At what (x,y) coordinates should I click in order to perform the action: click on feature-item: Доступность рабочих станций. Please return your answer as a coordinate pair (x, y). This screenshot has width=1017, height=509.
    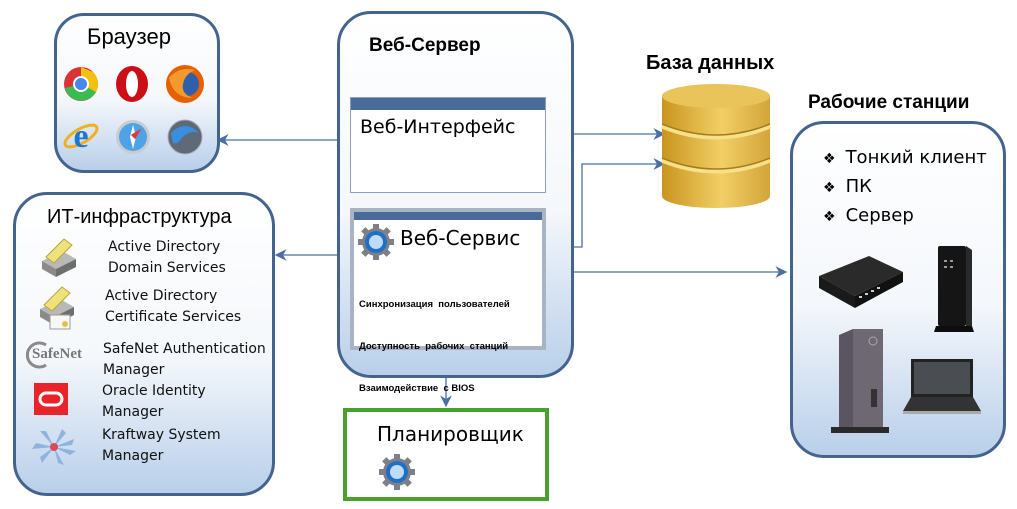
    Looking at the image, I should click on (434, 346).